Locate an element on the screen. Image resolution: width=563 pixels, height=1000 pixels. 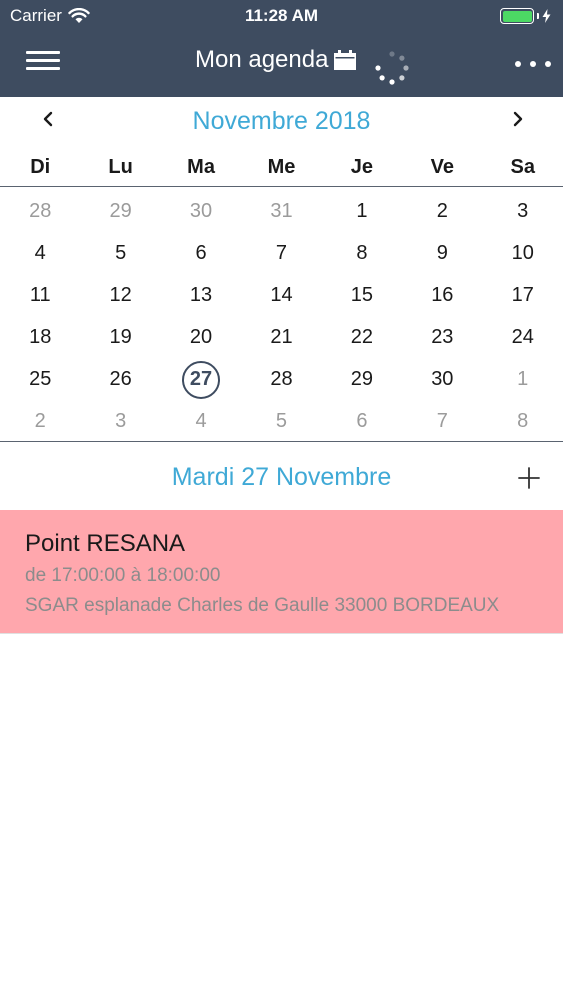
month-title: Novembre 2018 is located at coordinates (281, 121).